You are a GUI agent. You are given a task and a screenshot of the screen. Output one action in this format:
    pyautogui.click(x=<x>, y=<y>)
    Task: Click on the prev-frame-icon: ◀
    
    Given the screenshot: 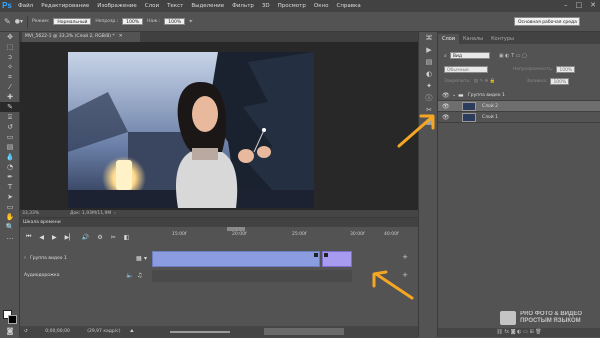 What is the action you would take?
    pyautogui.click(x=41, y=237)
    